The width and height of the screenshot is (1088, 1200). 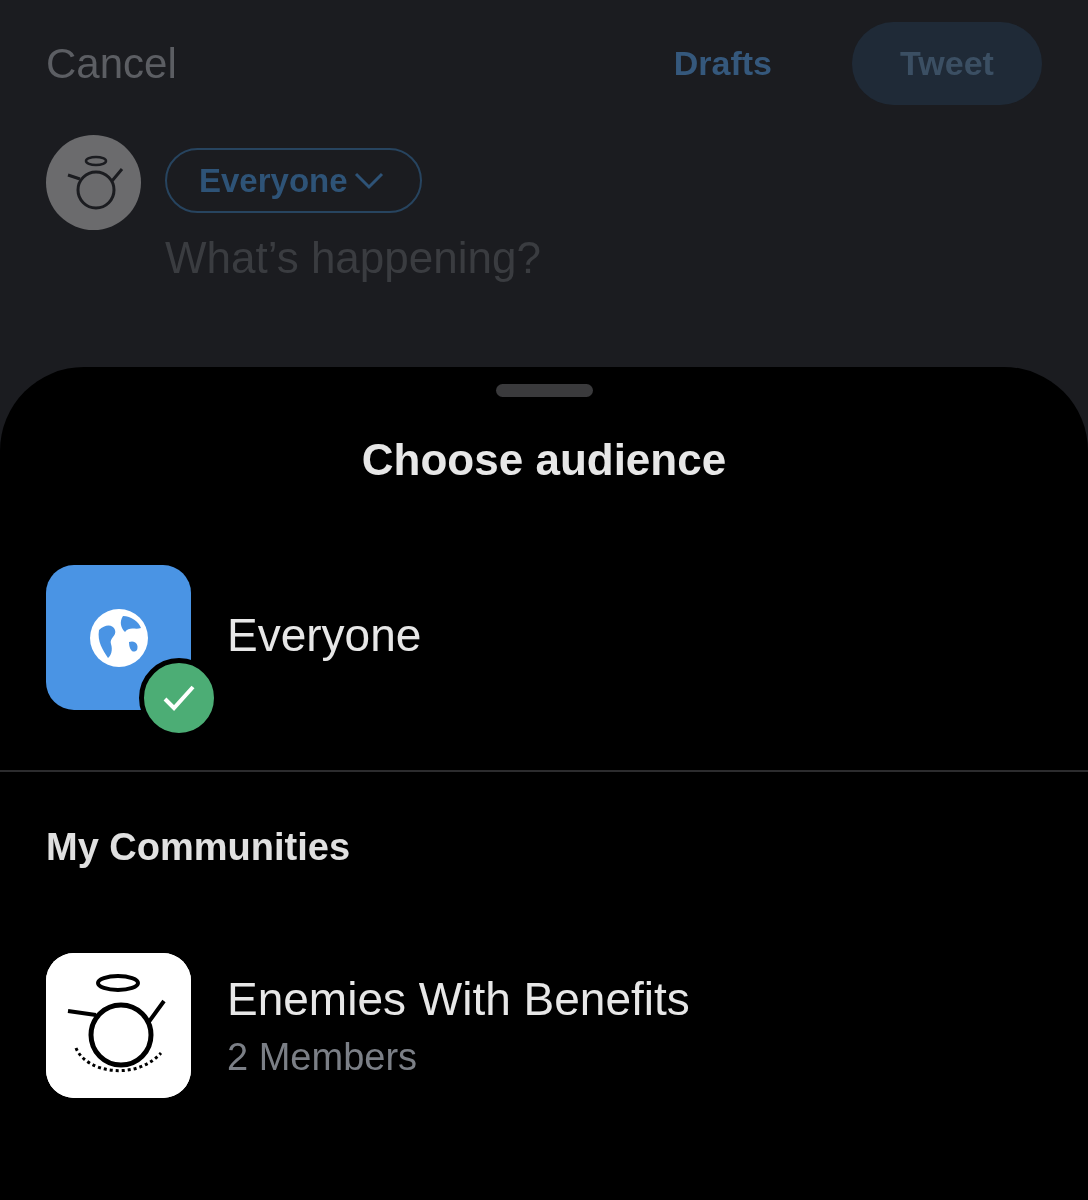 What do you see at coordinates (323, 1057) in the screenshot?
I see `member-count: 2 Members` at bounding box center [323, 1057].